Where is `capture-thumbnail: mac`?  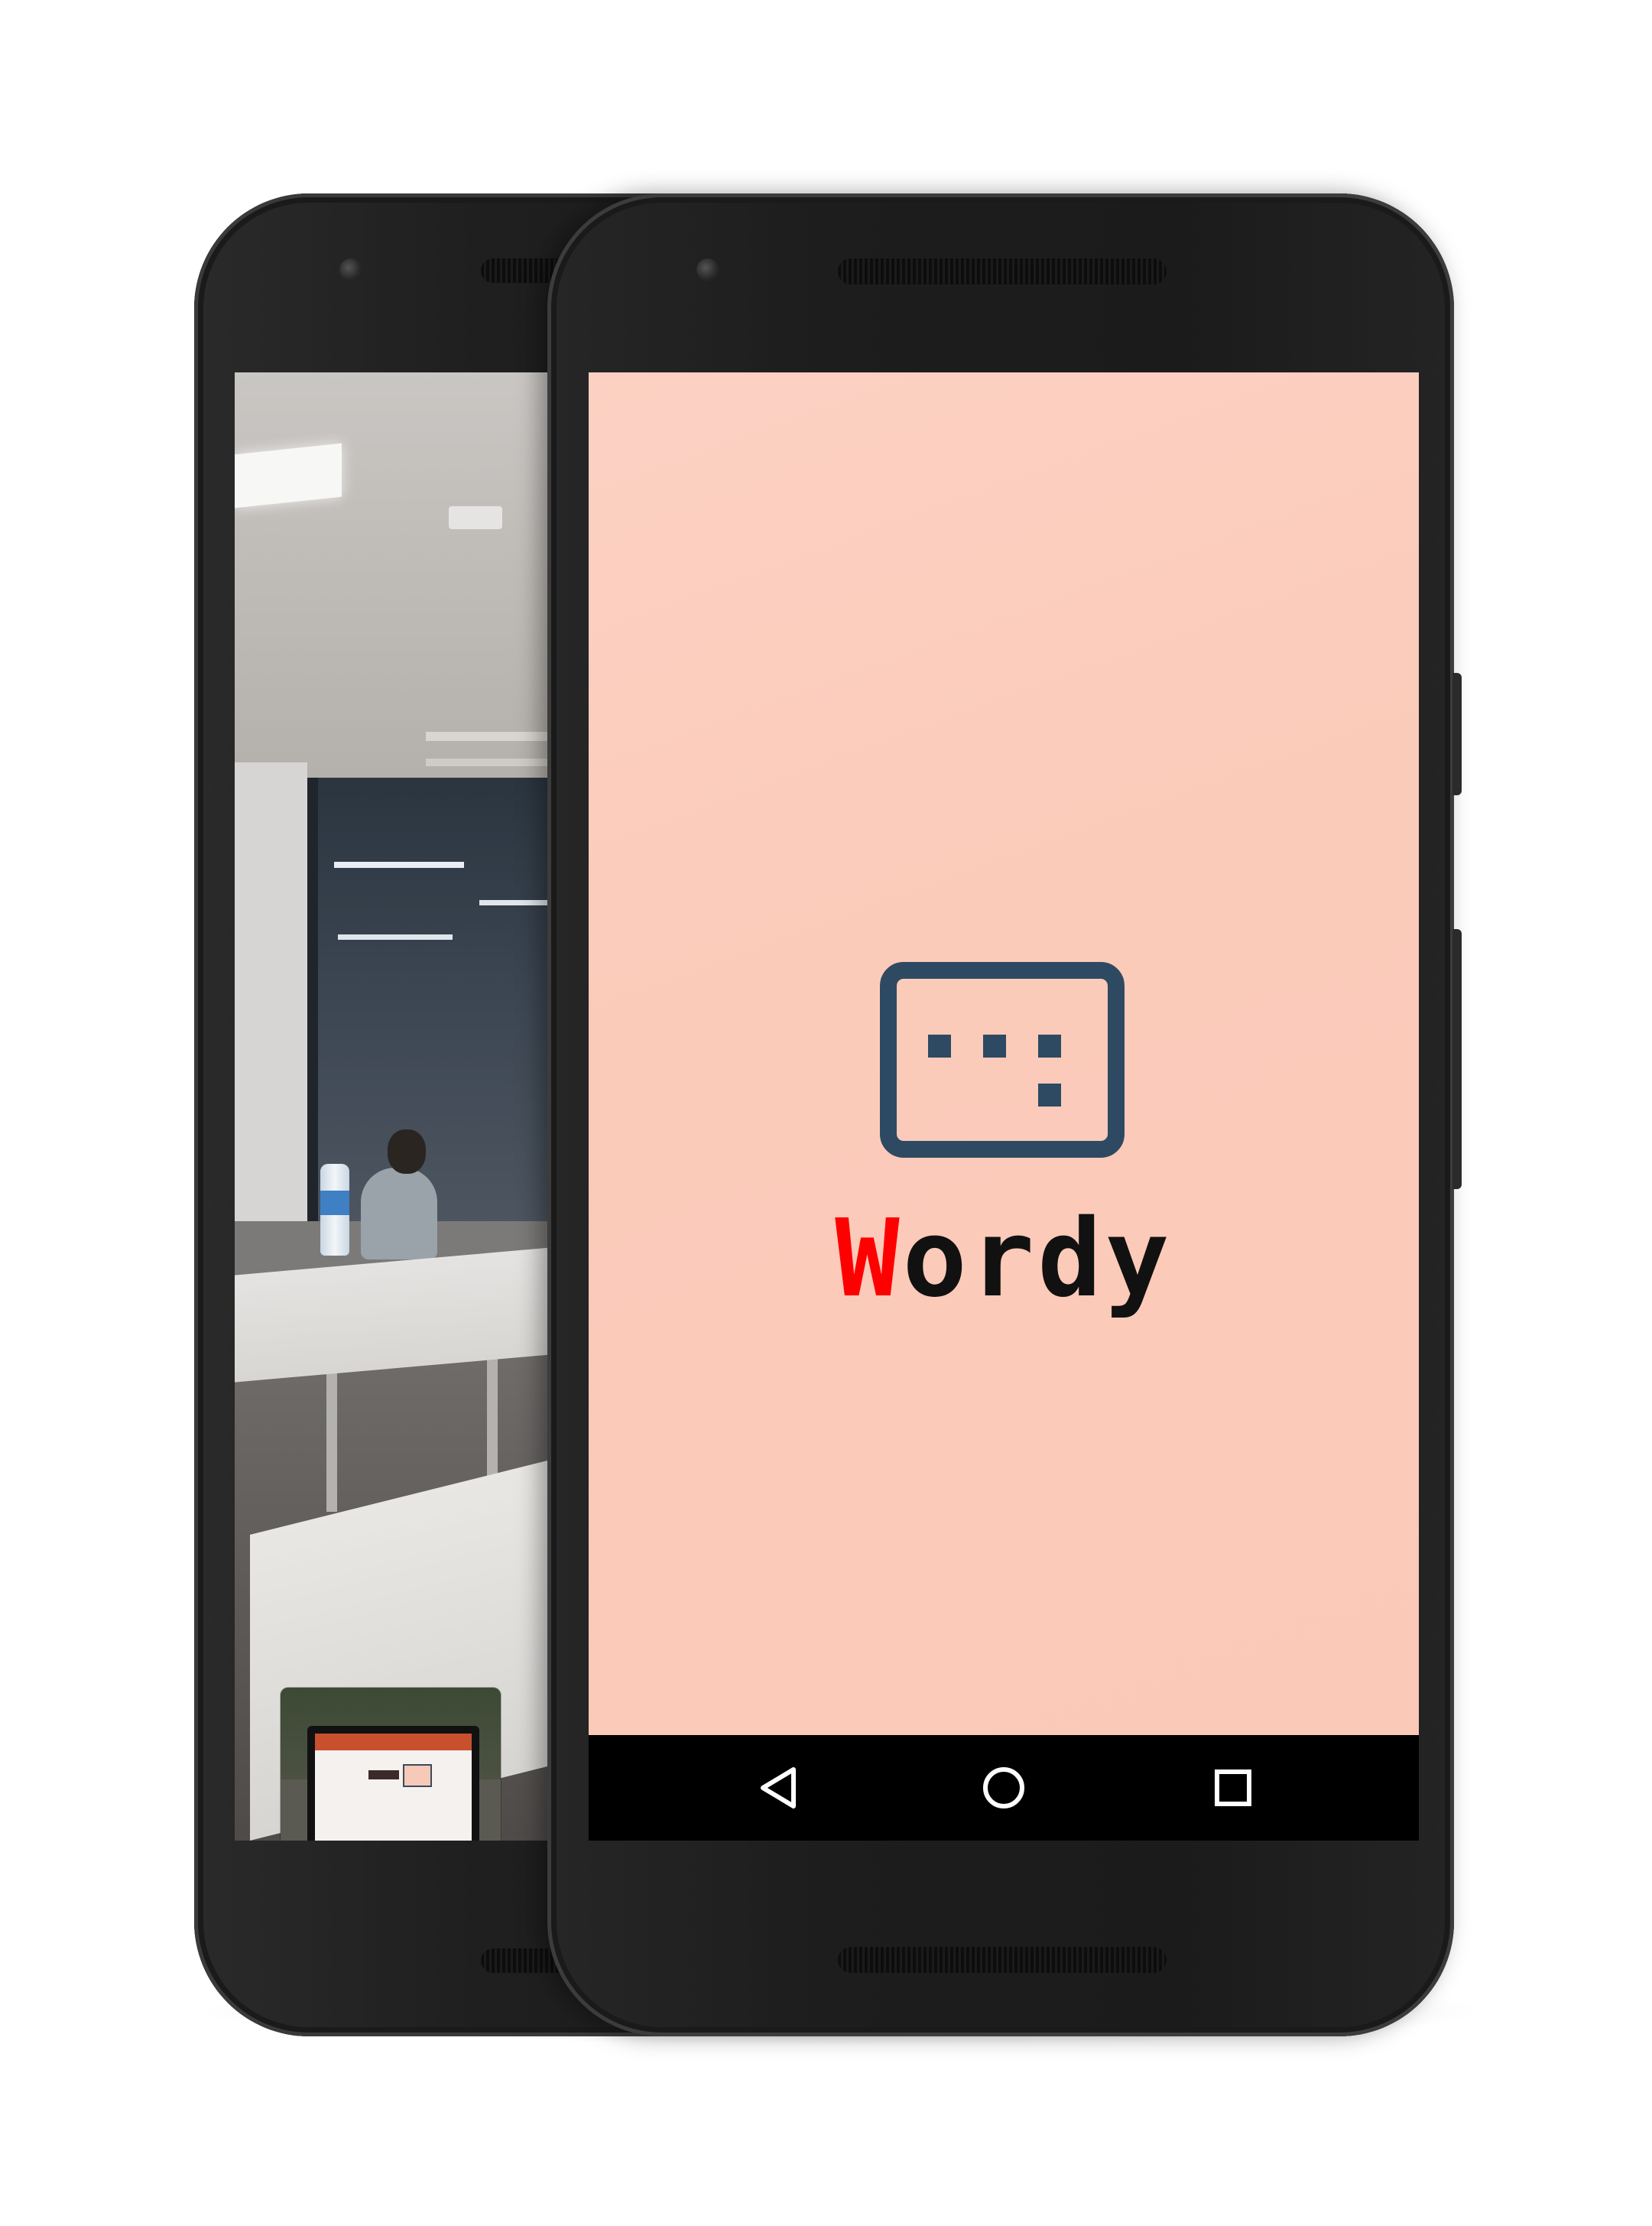 capture-thumbnail: mac is located at coordinates (391, 1764).